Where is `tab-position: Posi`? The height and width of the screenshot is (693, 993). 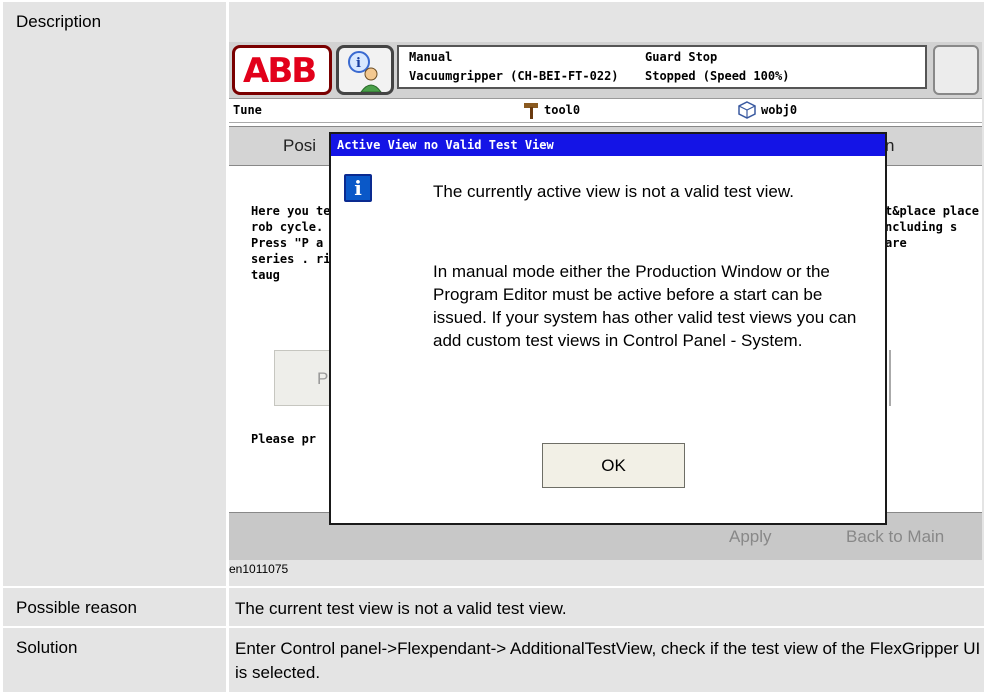
tab-position: Posi is located at coordinates (299, 146).